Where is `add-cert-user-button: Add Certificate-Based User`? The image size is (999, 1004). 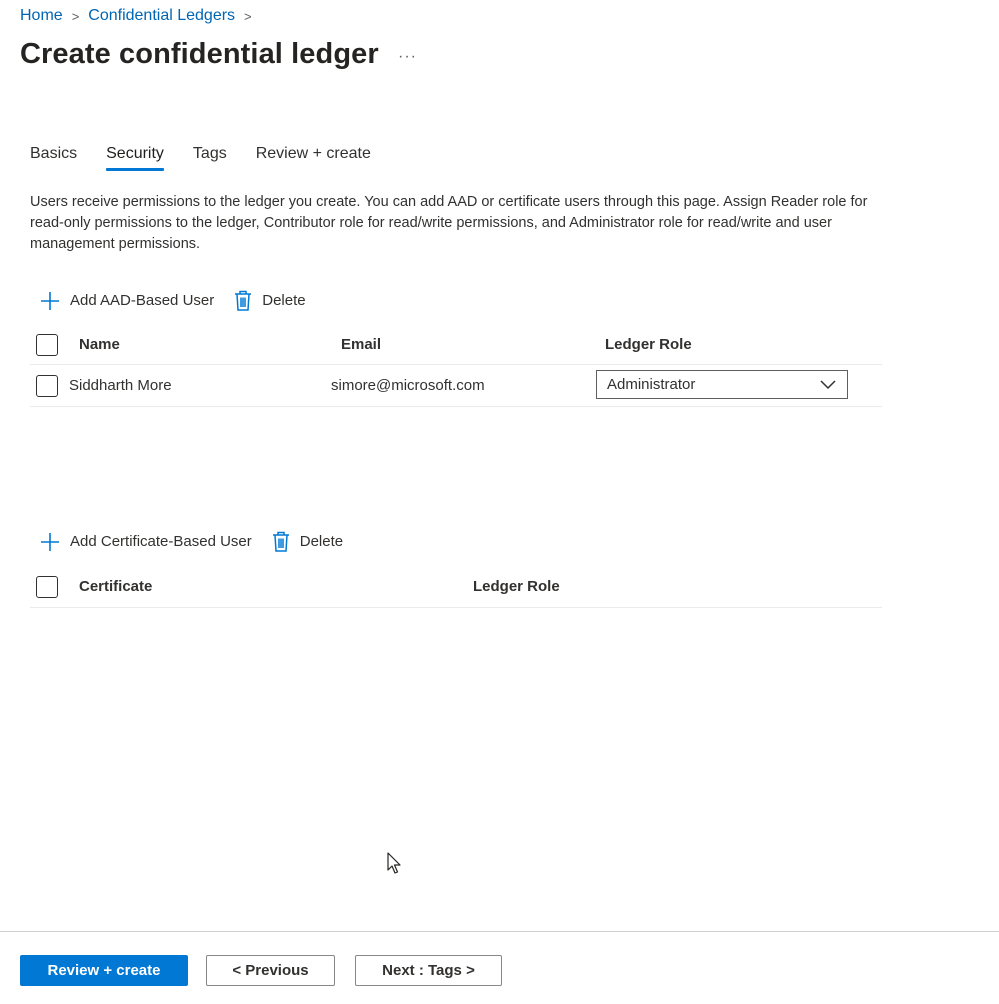 add-cert-user-button: Add Certificate-Based User is located at coordinates (146, 542).